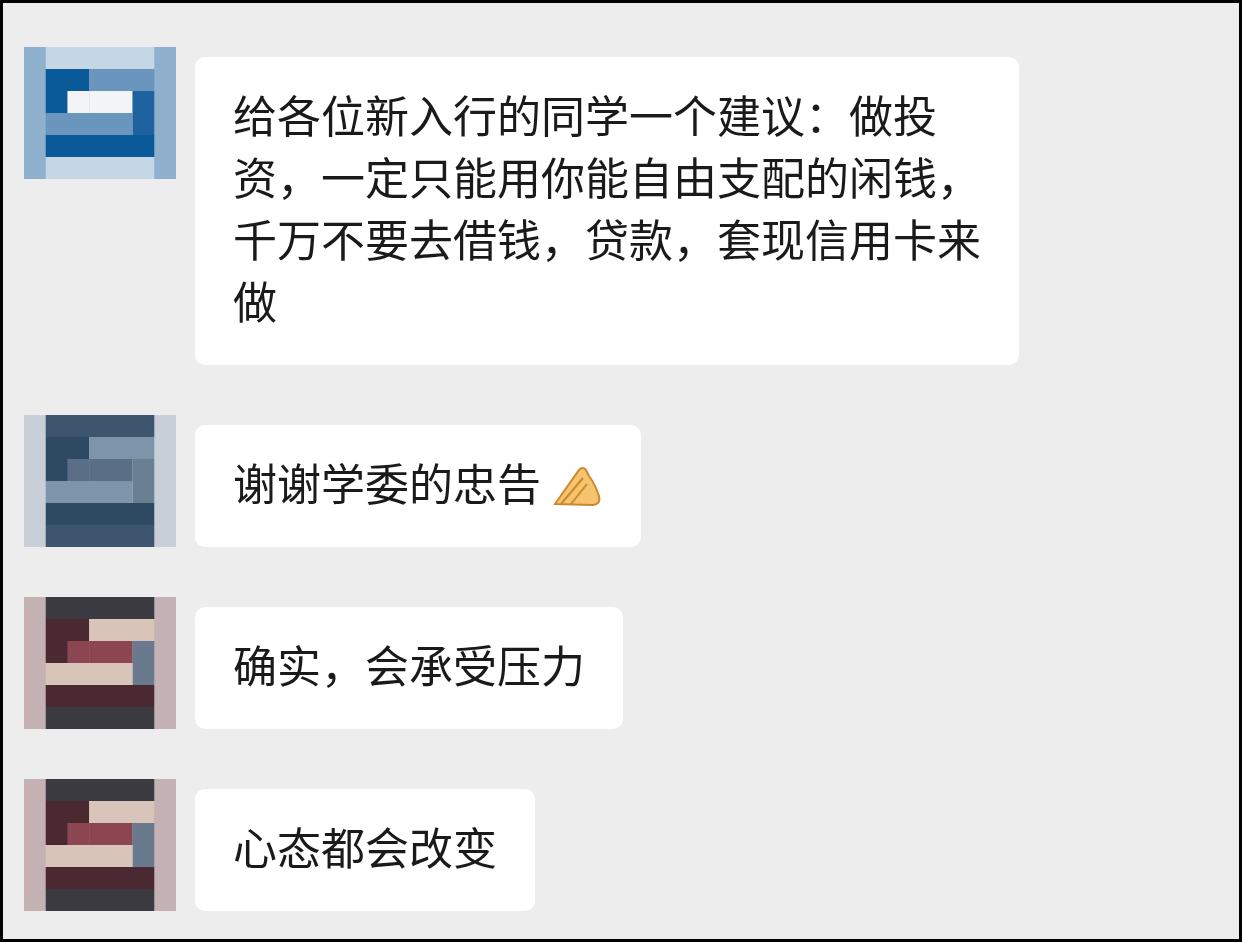 This screenshot has height=942, width=1242. I want to click on message-text: 心态都会改变, so click(365, 850).